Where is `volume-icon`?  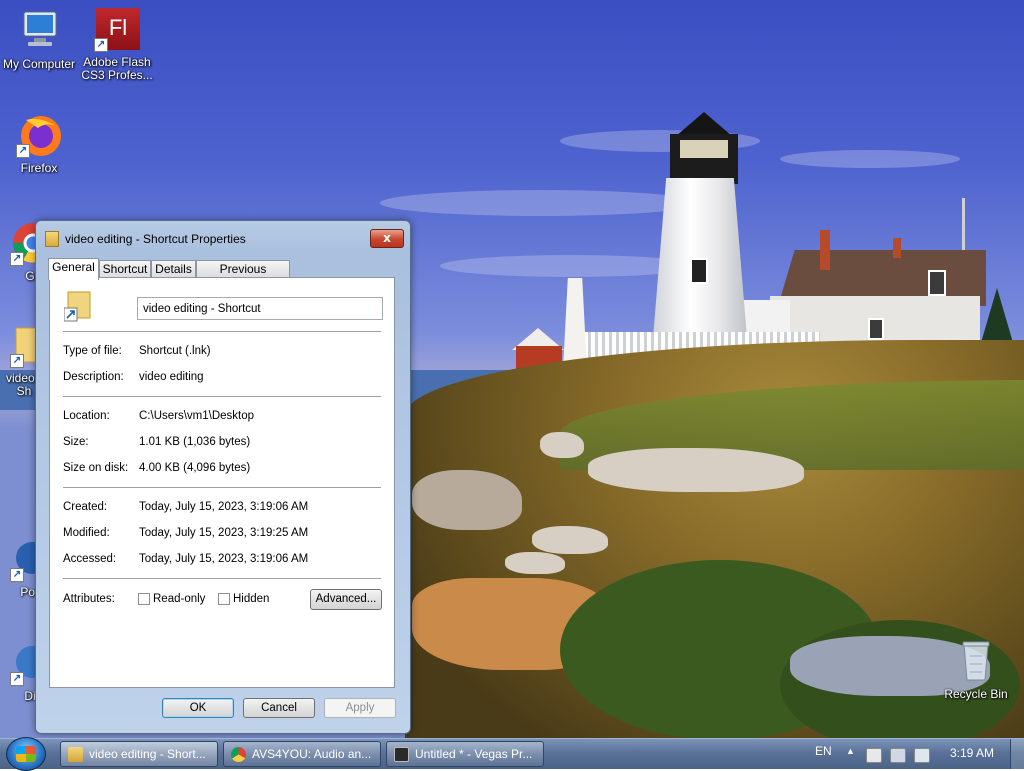 volume-icon is located at coordinates (922, 755).